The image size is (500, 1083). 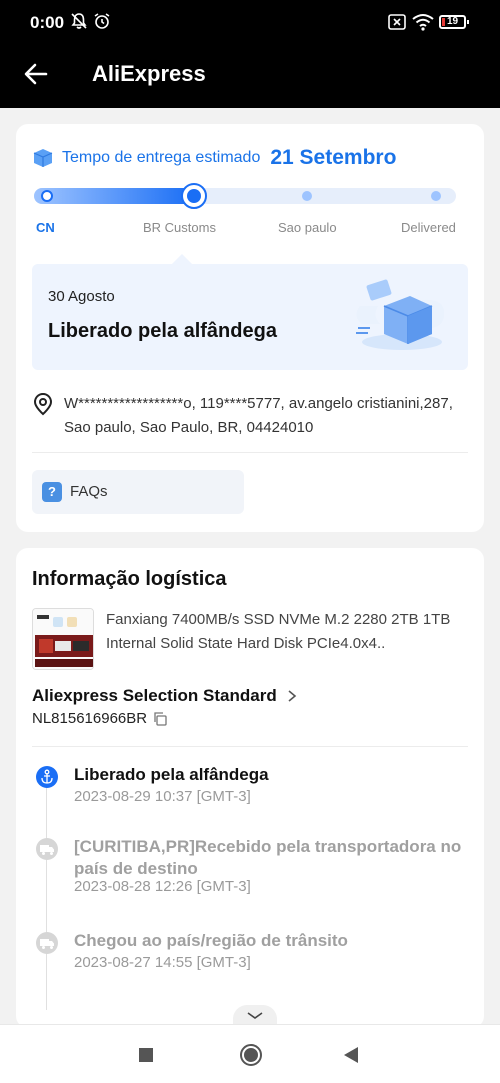 I want to click on eta-row: Tempo de entrega estimado 21 Setembro, so click(x=214, y=158).